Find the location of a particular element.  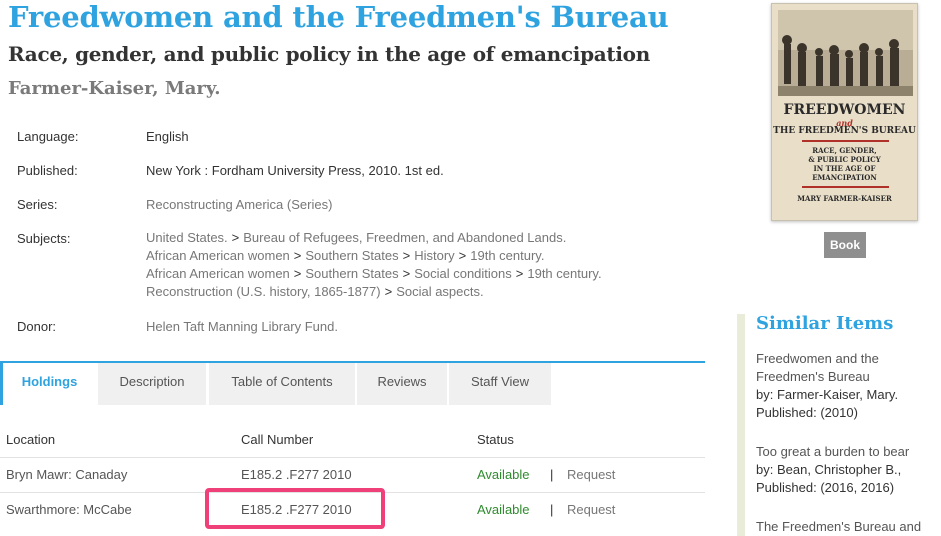

series-value-wrap: Reconstructing America (Series) is located at coordinates (239, 204).